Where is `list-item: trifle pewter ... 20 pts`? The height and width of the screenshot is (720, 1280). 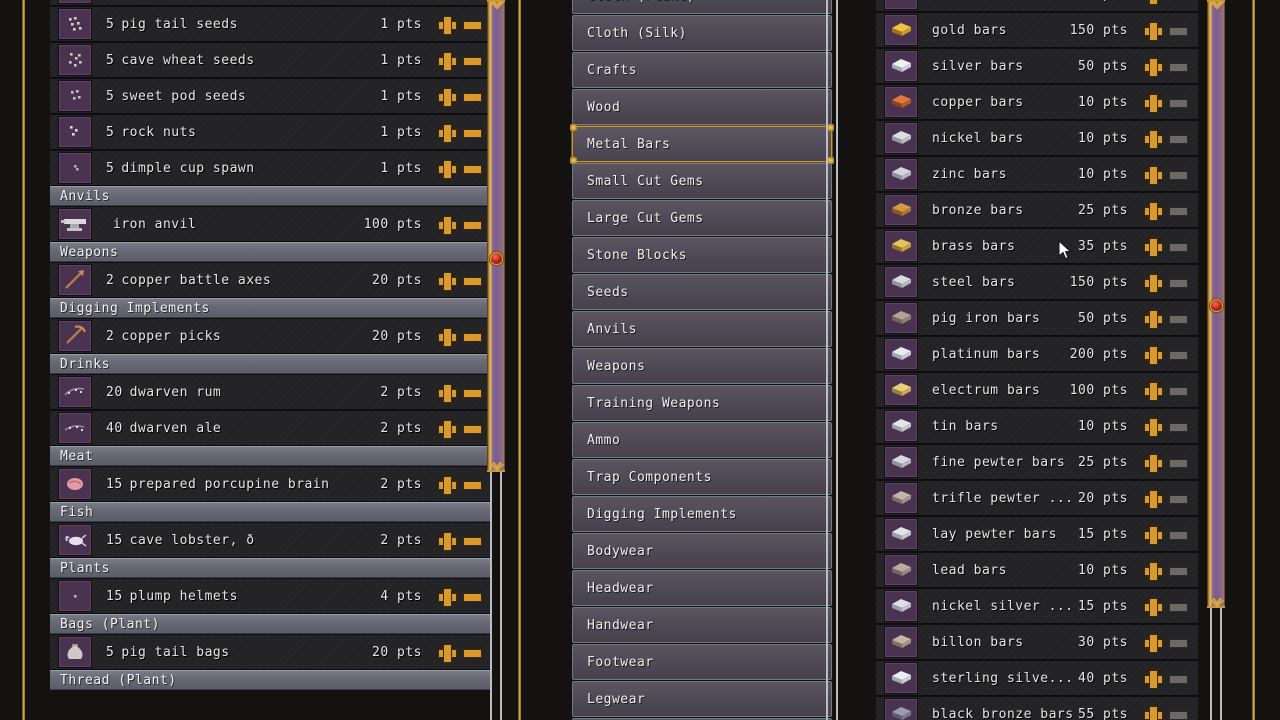
list-item: trifle pewter ... 20 pts is located at coordinates (1037, 498).